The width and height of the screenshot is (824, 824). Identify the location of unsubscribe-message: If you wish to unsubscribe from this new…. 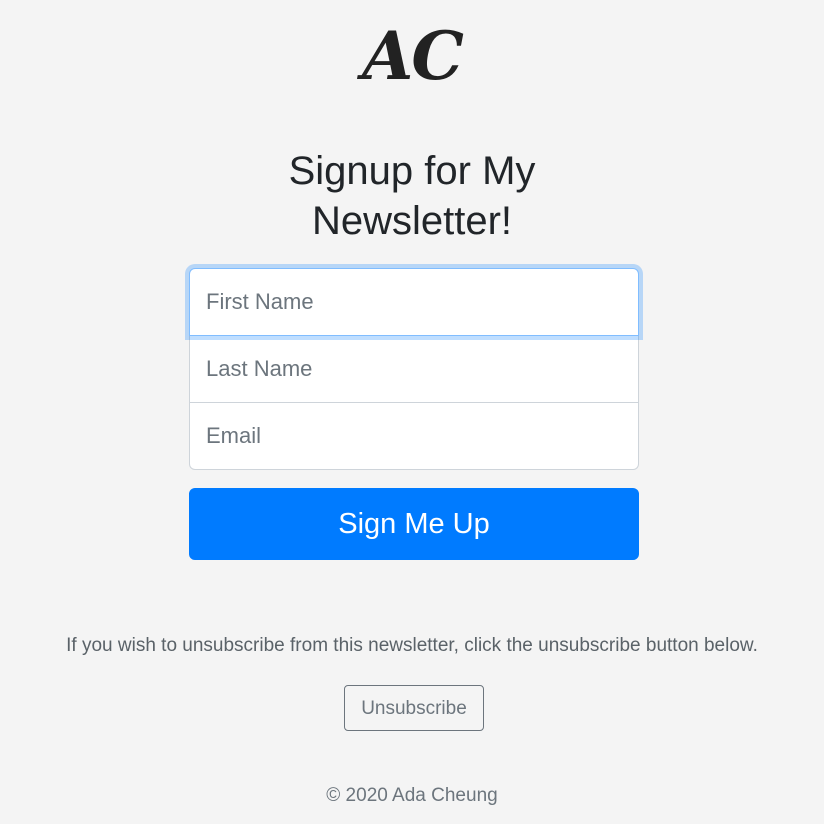
(412, 645).